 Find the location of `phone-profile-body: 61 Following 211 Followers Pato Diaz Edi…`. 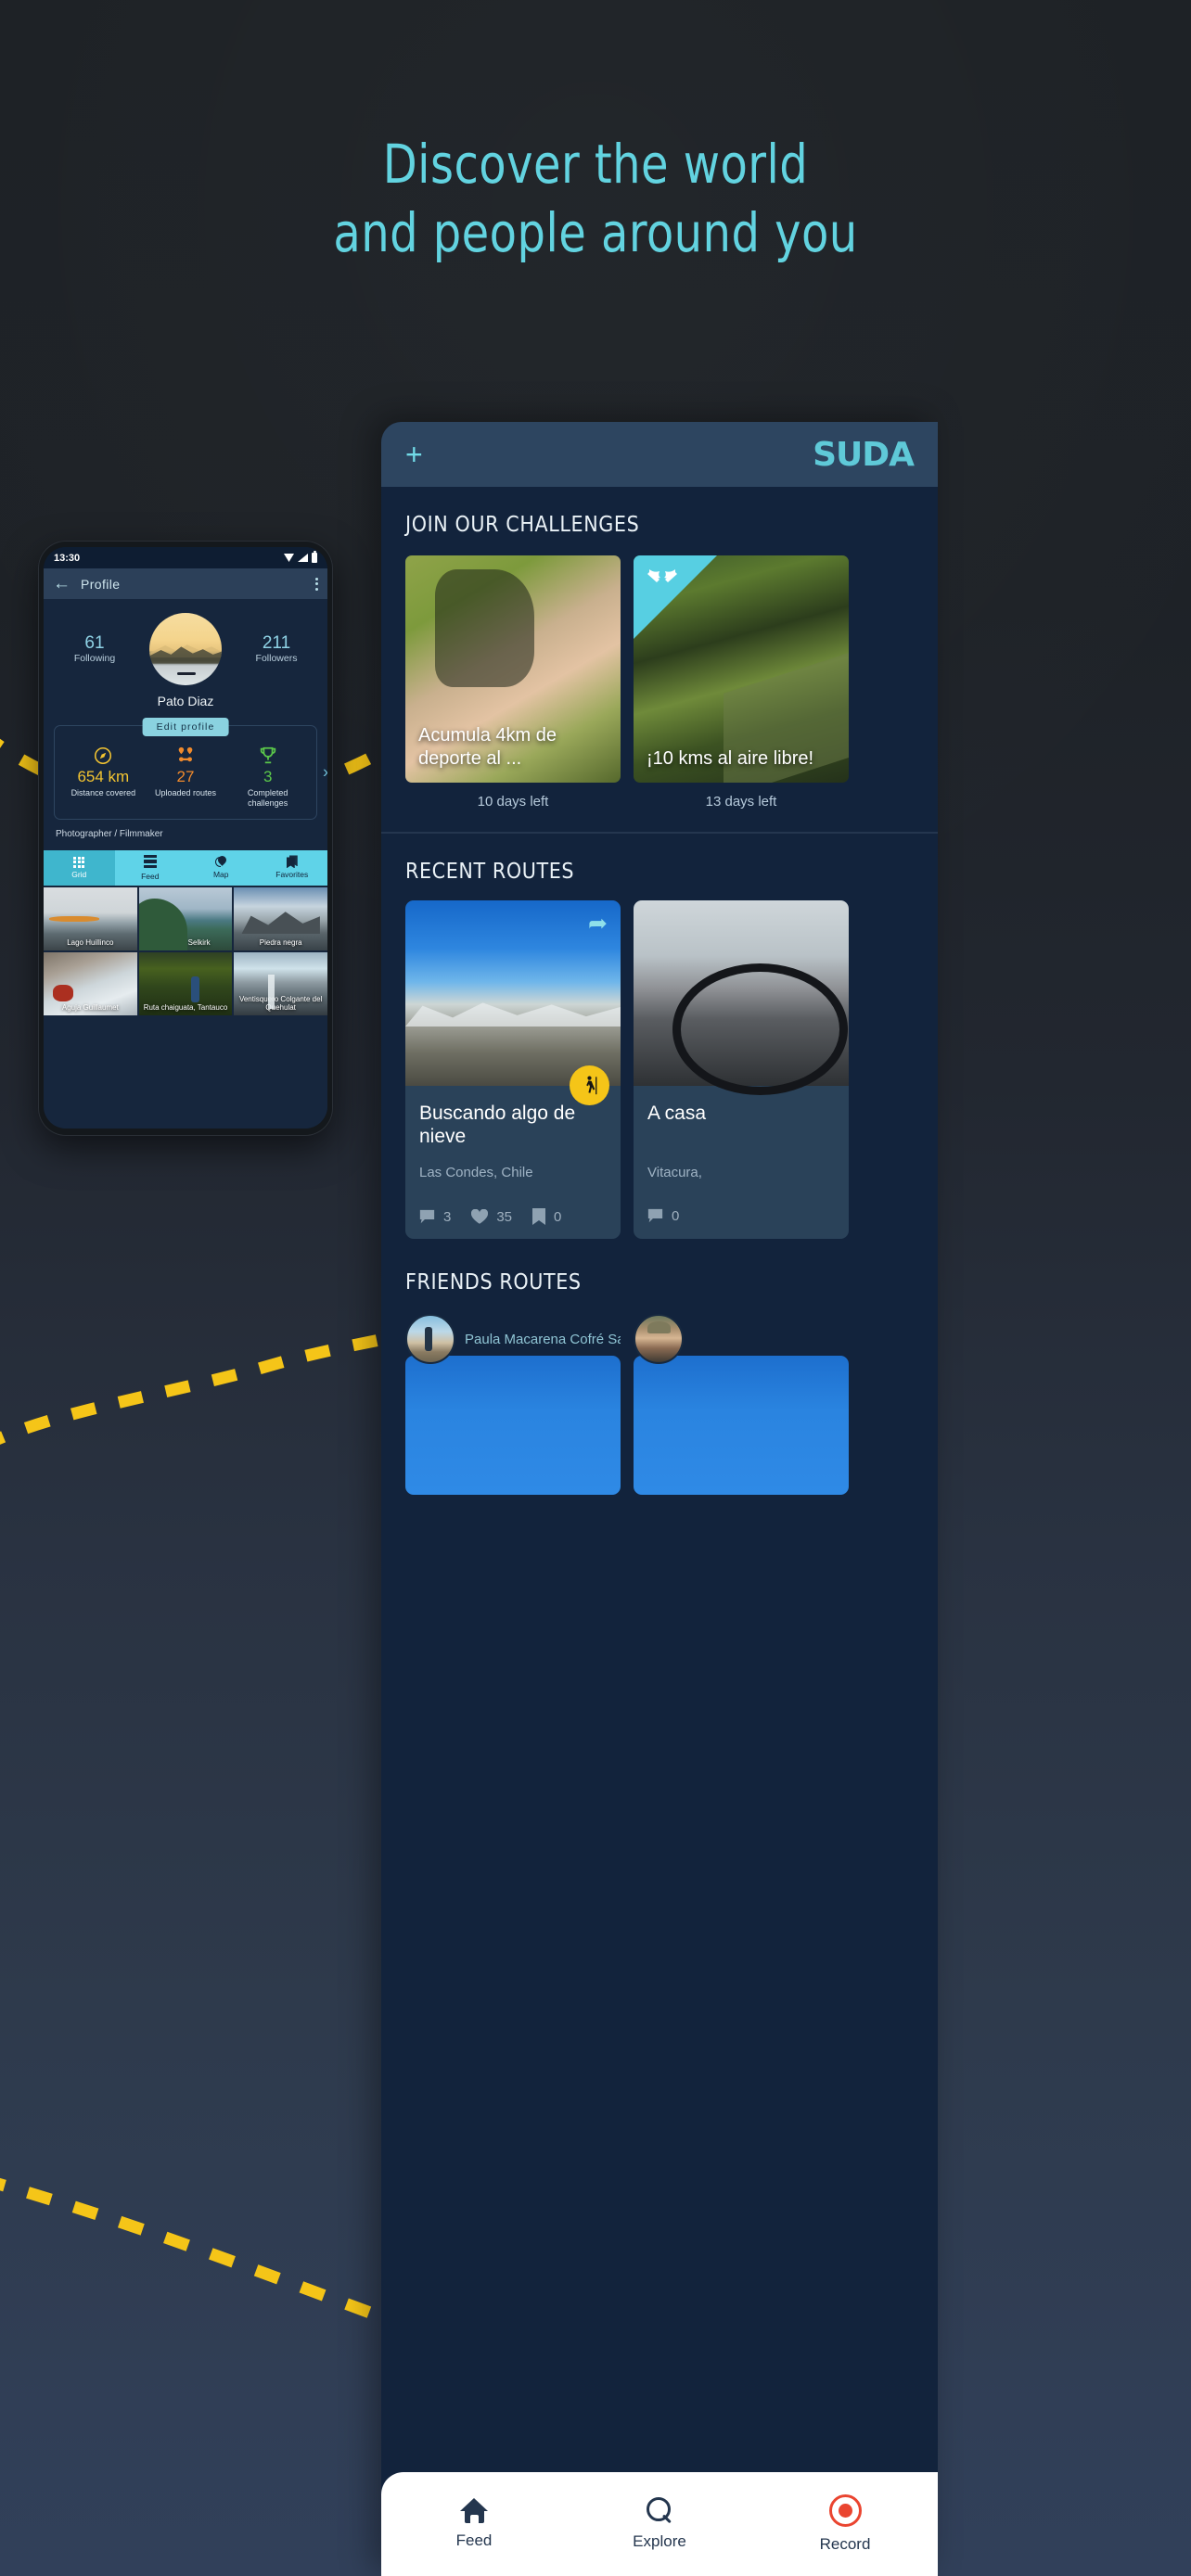

phone-profile-body: 61 Following 211 Followers Pato Diaz Edi… is located at coordinates (185, 864).